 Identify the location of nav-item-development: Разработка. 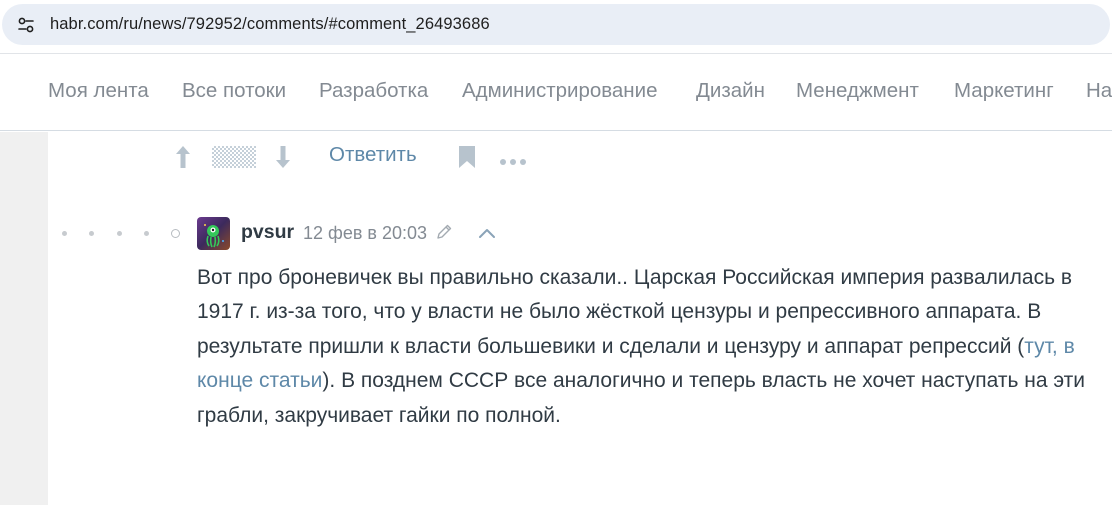
(373, 91).